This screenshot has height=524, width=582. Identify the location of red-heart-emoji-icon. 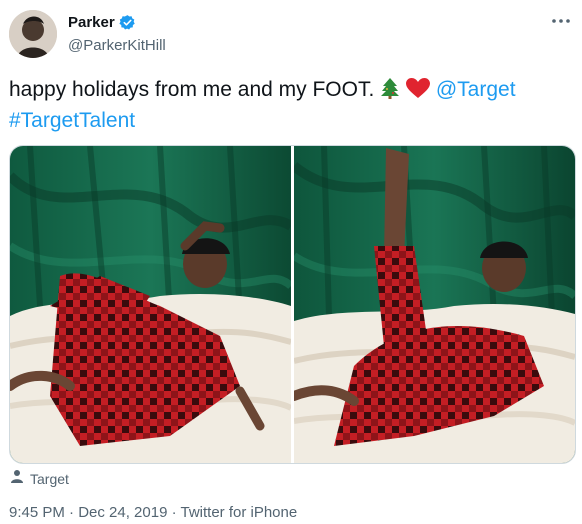
(418, 92).